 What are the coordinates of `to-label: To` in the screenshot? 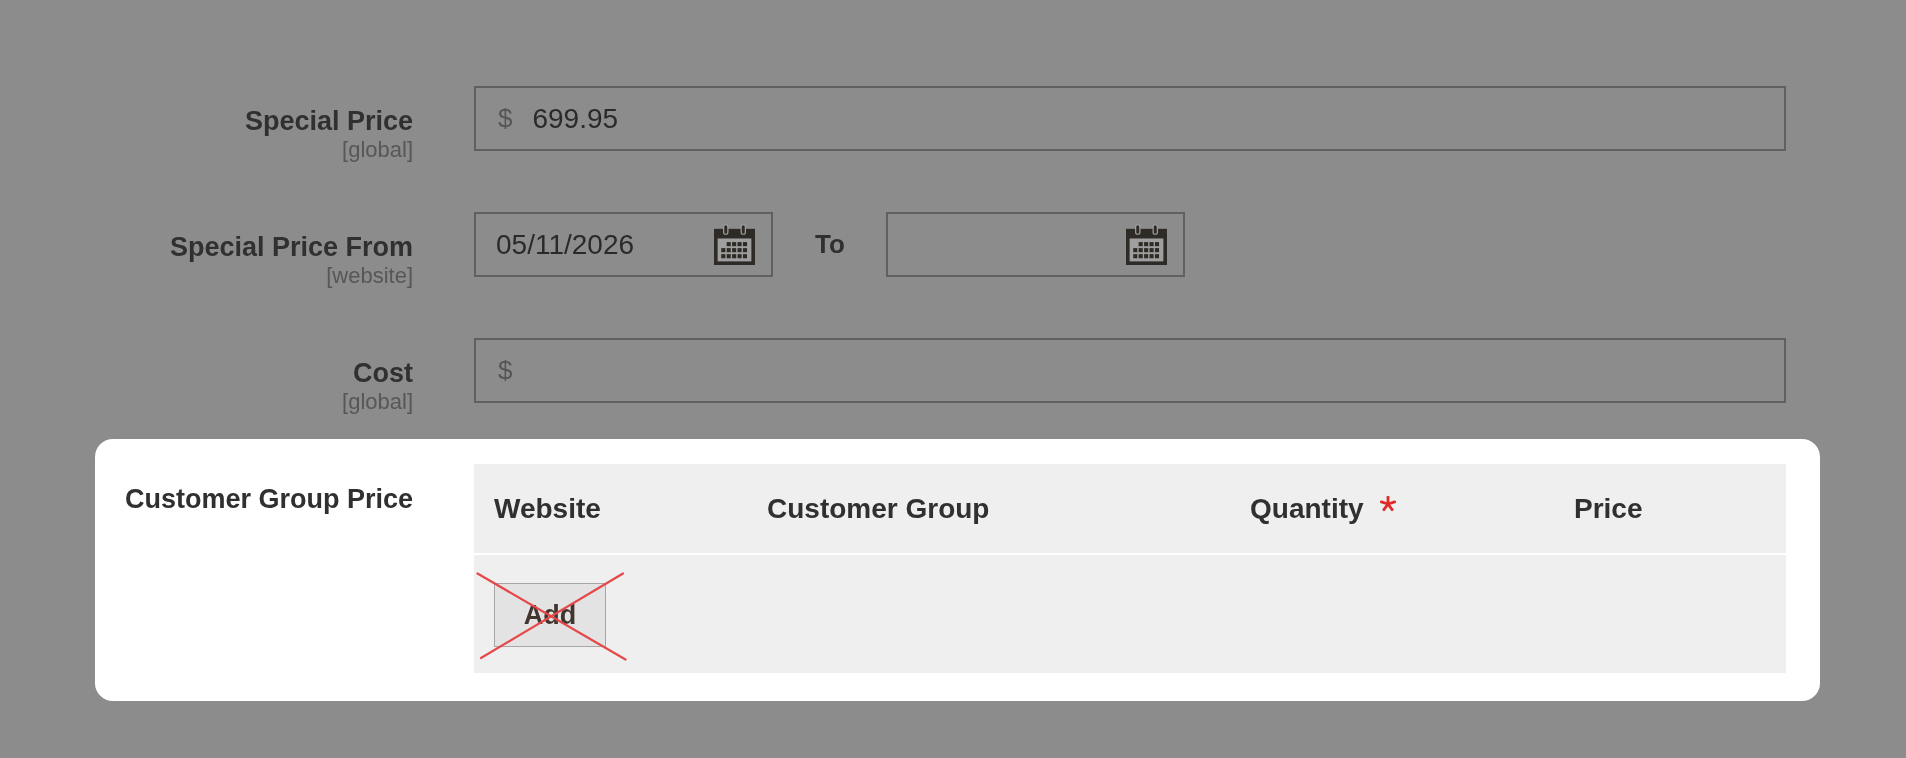 It's located at (830, 244).